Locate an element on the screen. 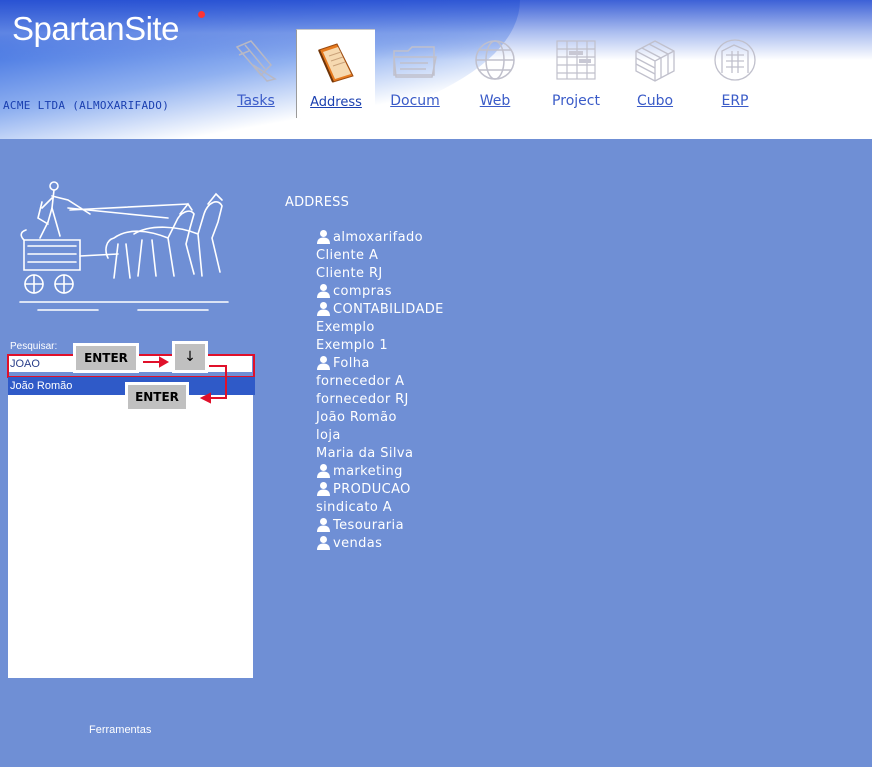  address-contact-item: Cliente RJ is located at coordinates (380, 274).